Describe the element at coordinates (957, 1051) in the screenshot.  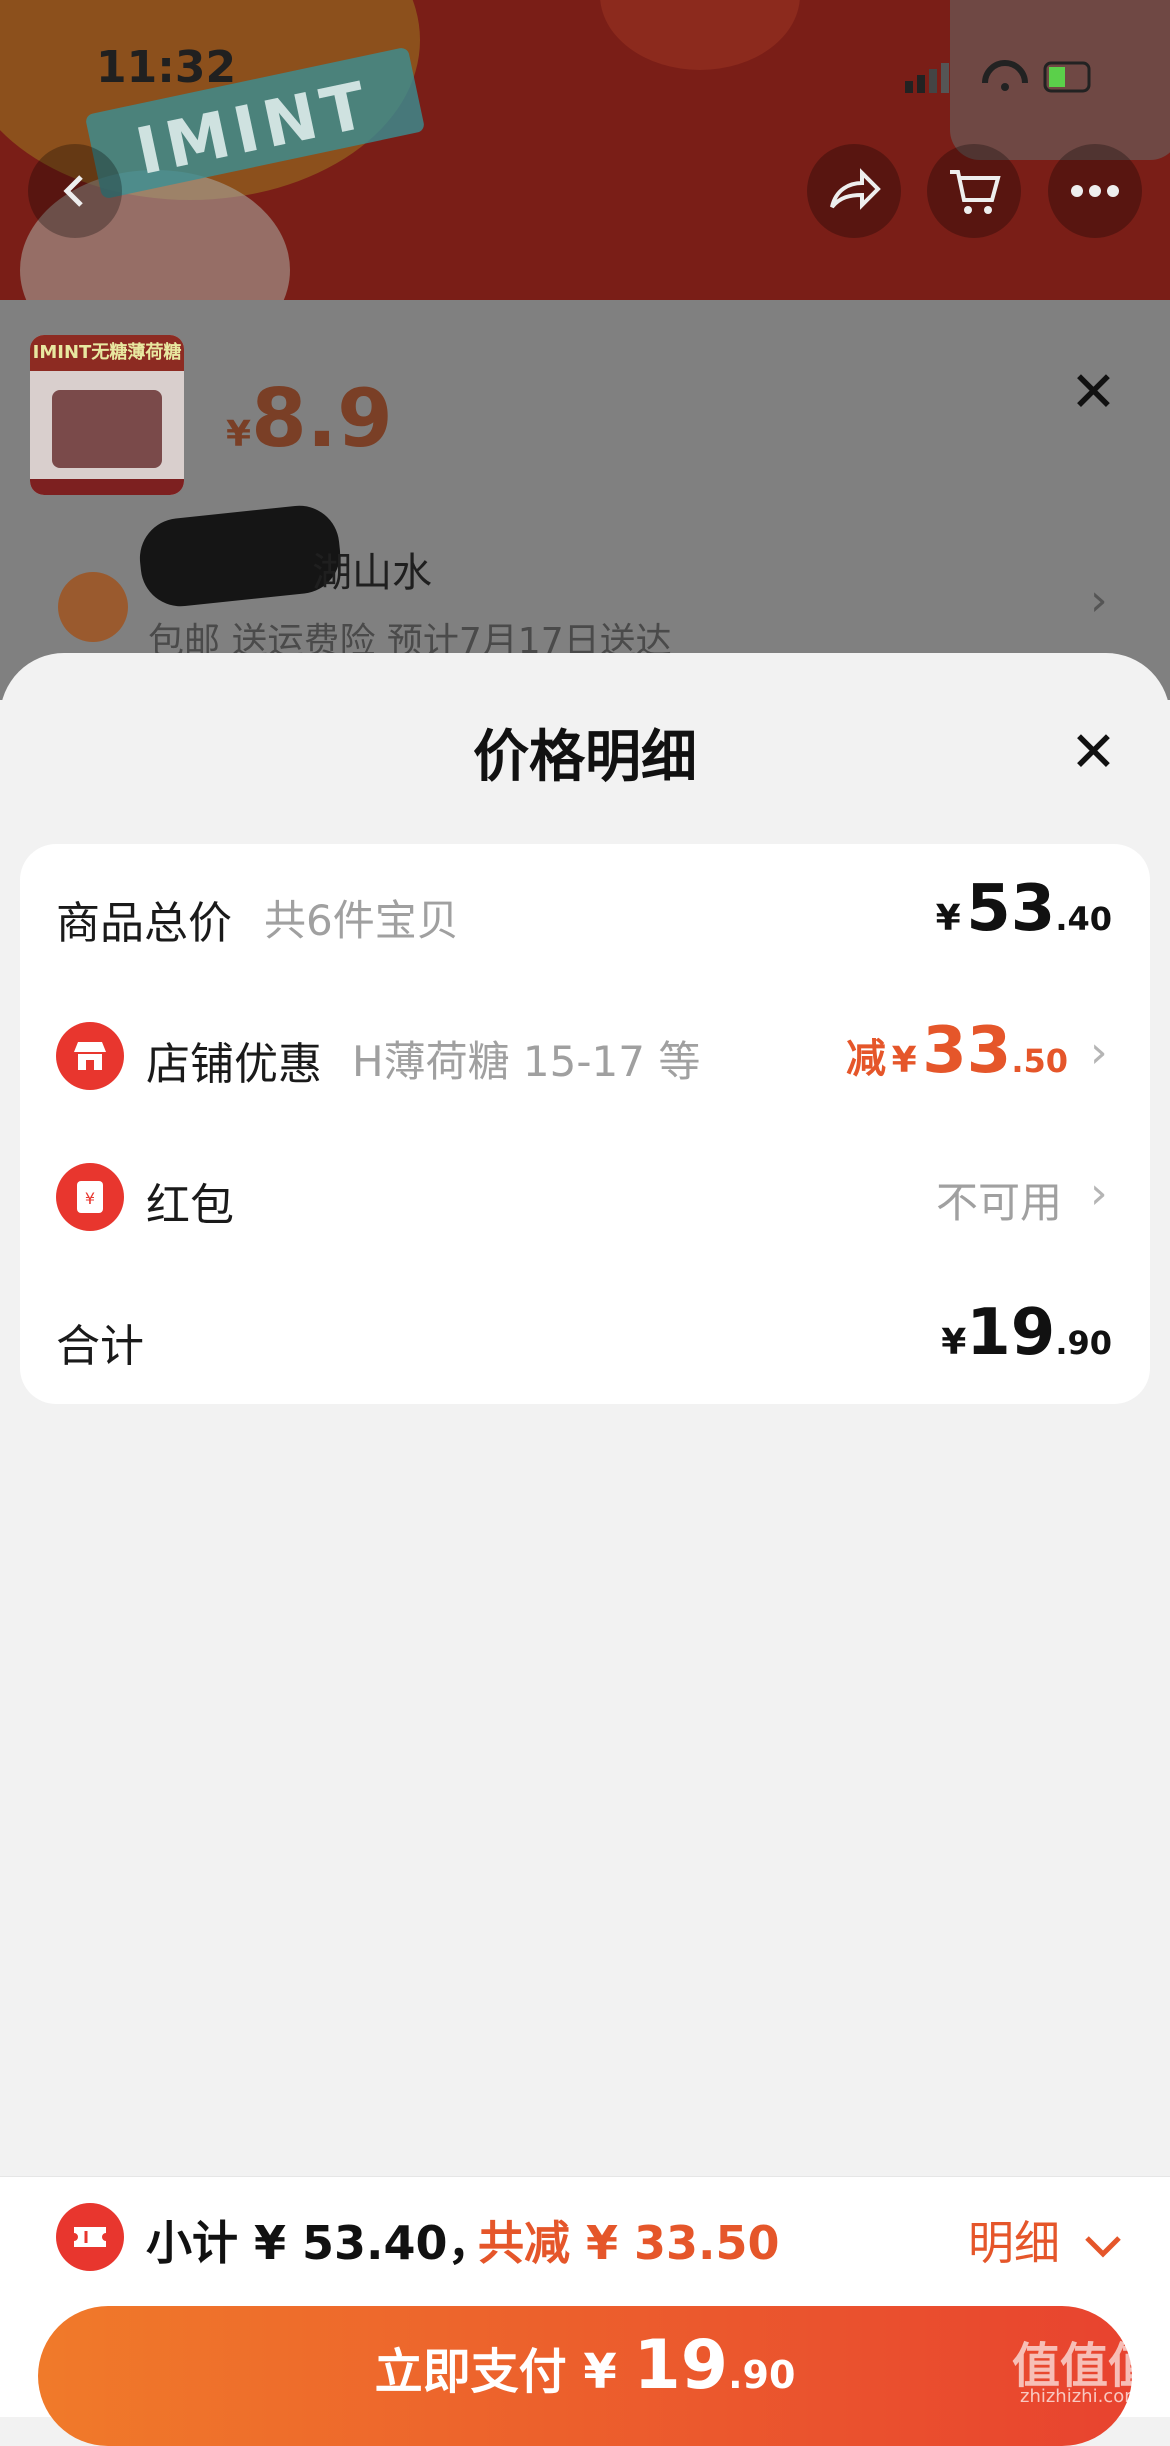
I see `row-shop-discount-value: 减 ¥ 33.50` at that location.